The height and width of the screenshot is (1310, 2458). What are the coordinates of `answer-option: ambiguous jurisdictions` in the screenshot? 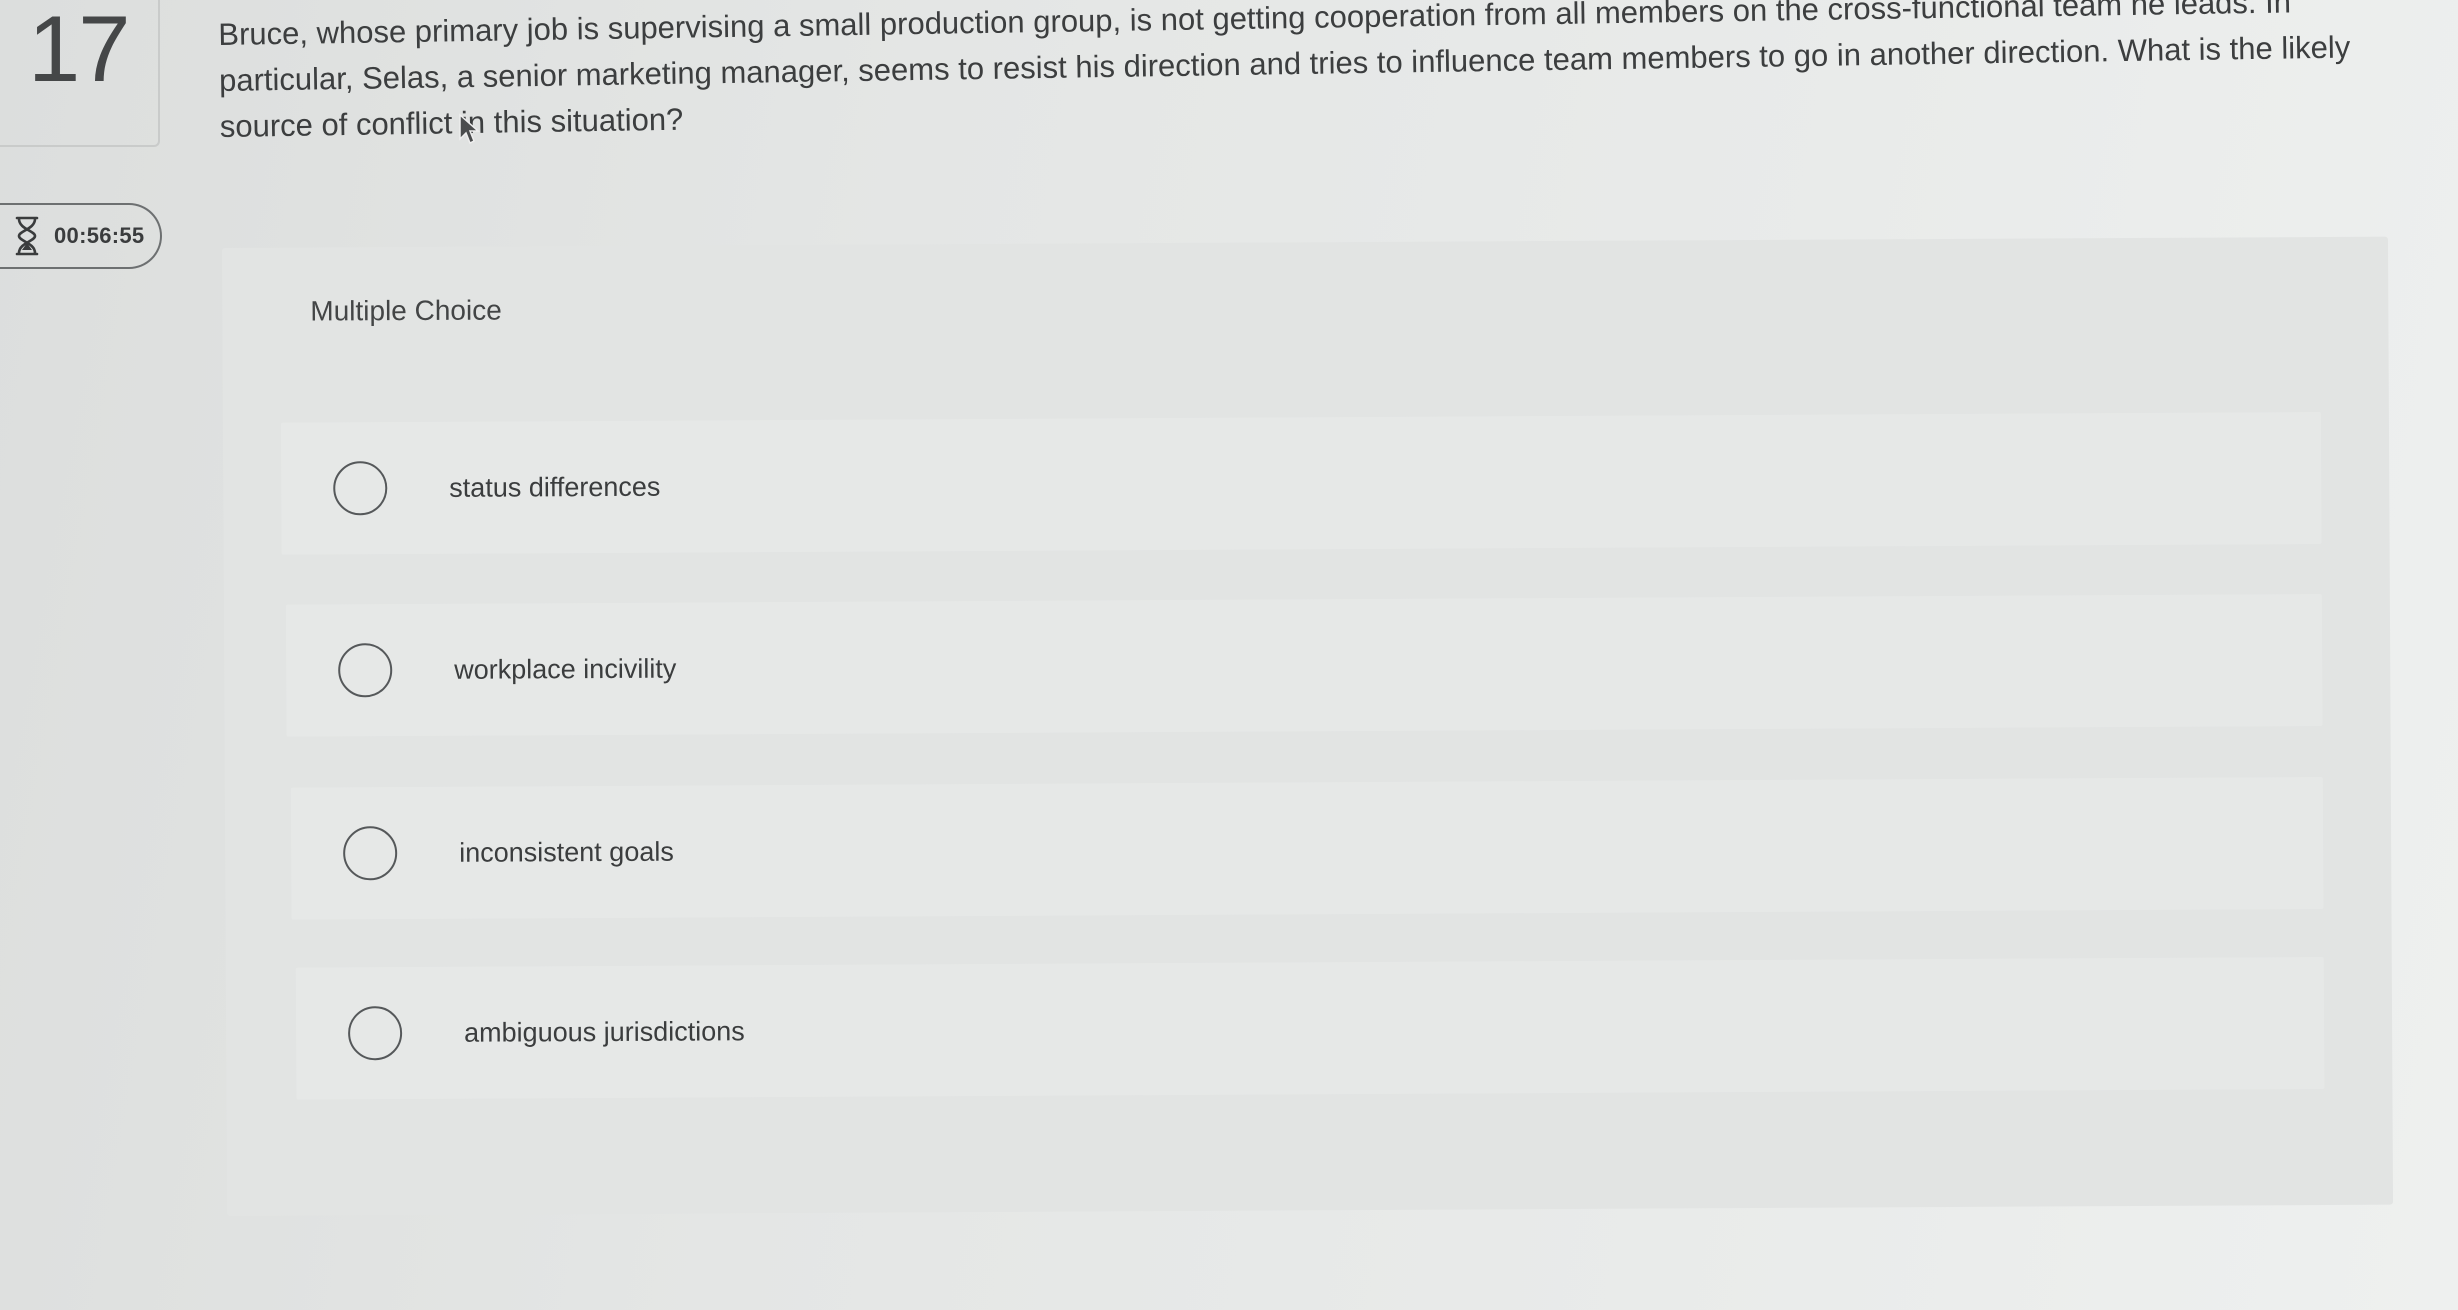 It's located at (1310, 1028).